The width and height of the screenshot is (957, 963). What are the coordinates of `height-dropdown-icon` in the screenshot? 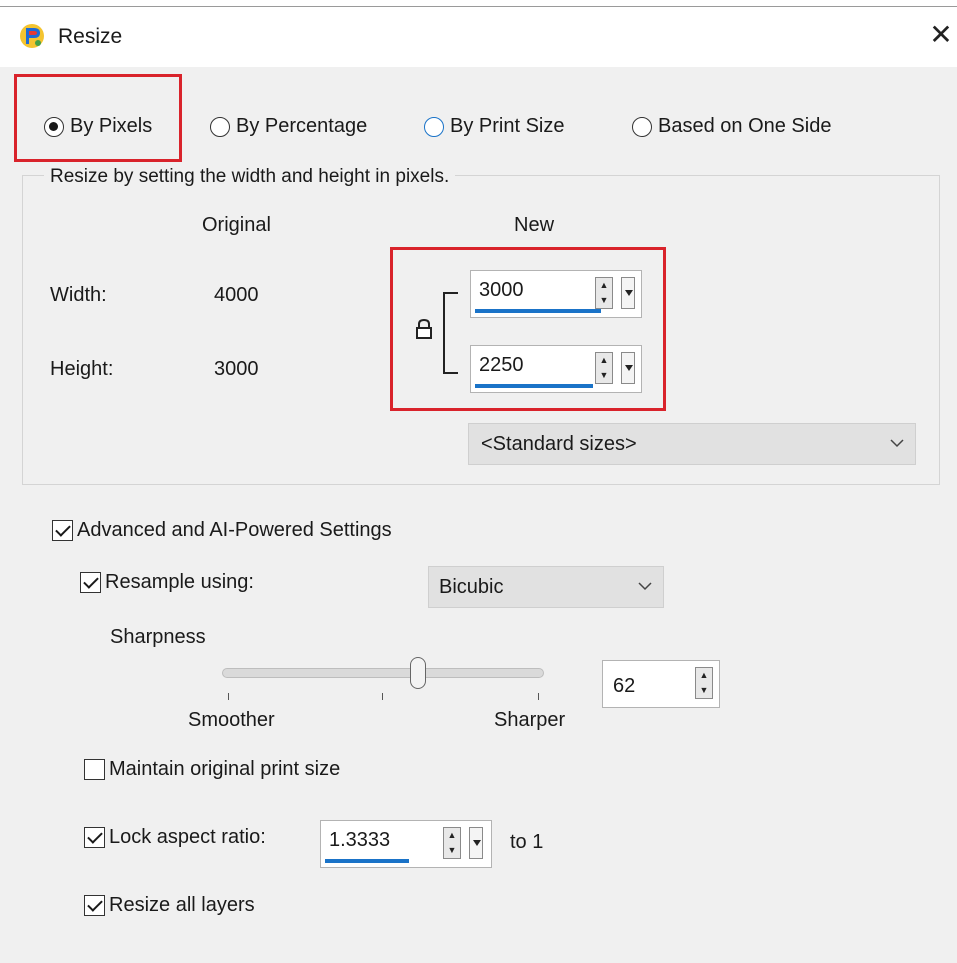 It's located at (628, 368).